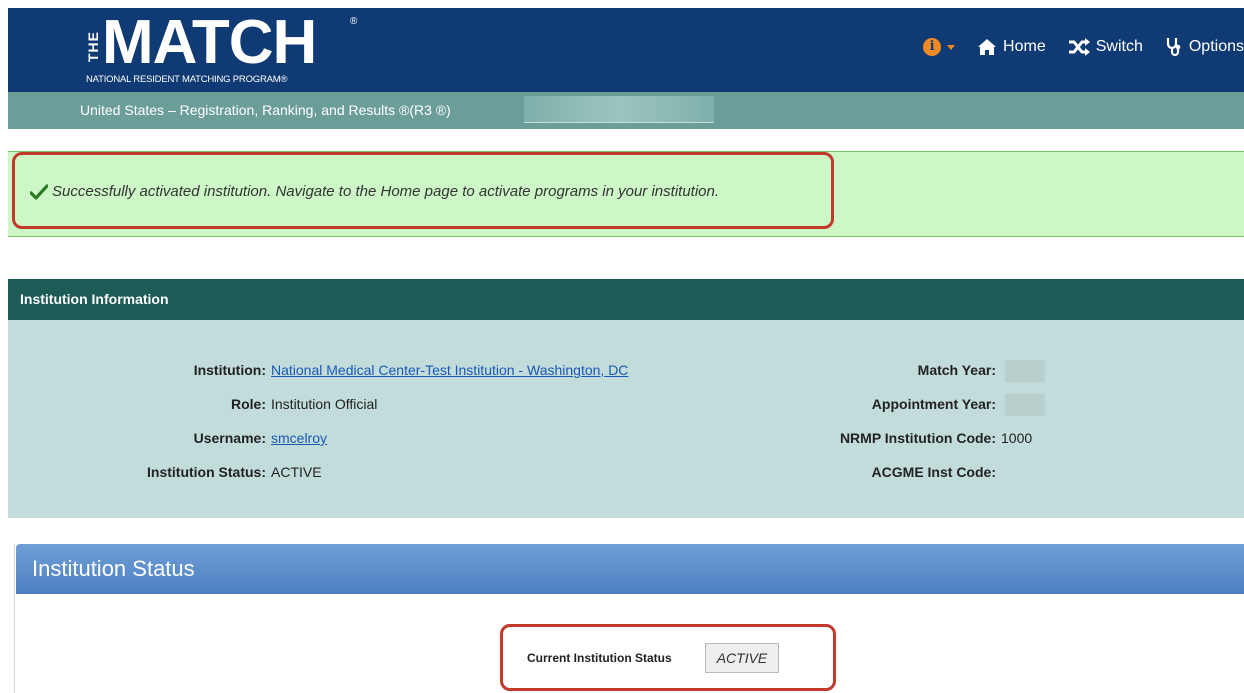  Describe the element at coordinates (599, 658) in the screenshot. I see `current-status-label: Current Institution Status` at that location.